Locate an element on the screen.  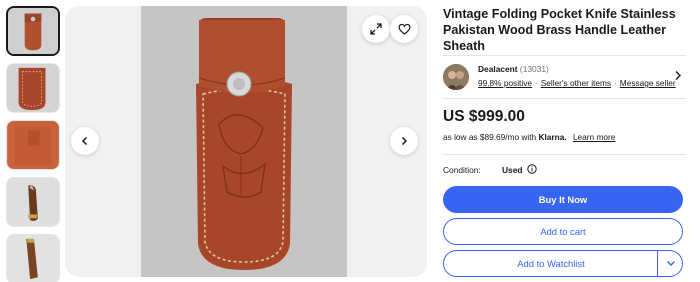
chevron-left-icon is located at coordinates (84, 141).